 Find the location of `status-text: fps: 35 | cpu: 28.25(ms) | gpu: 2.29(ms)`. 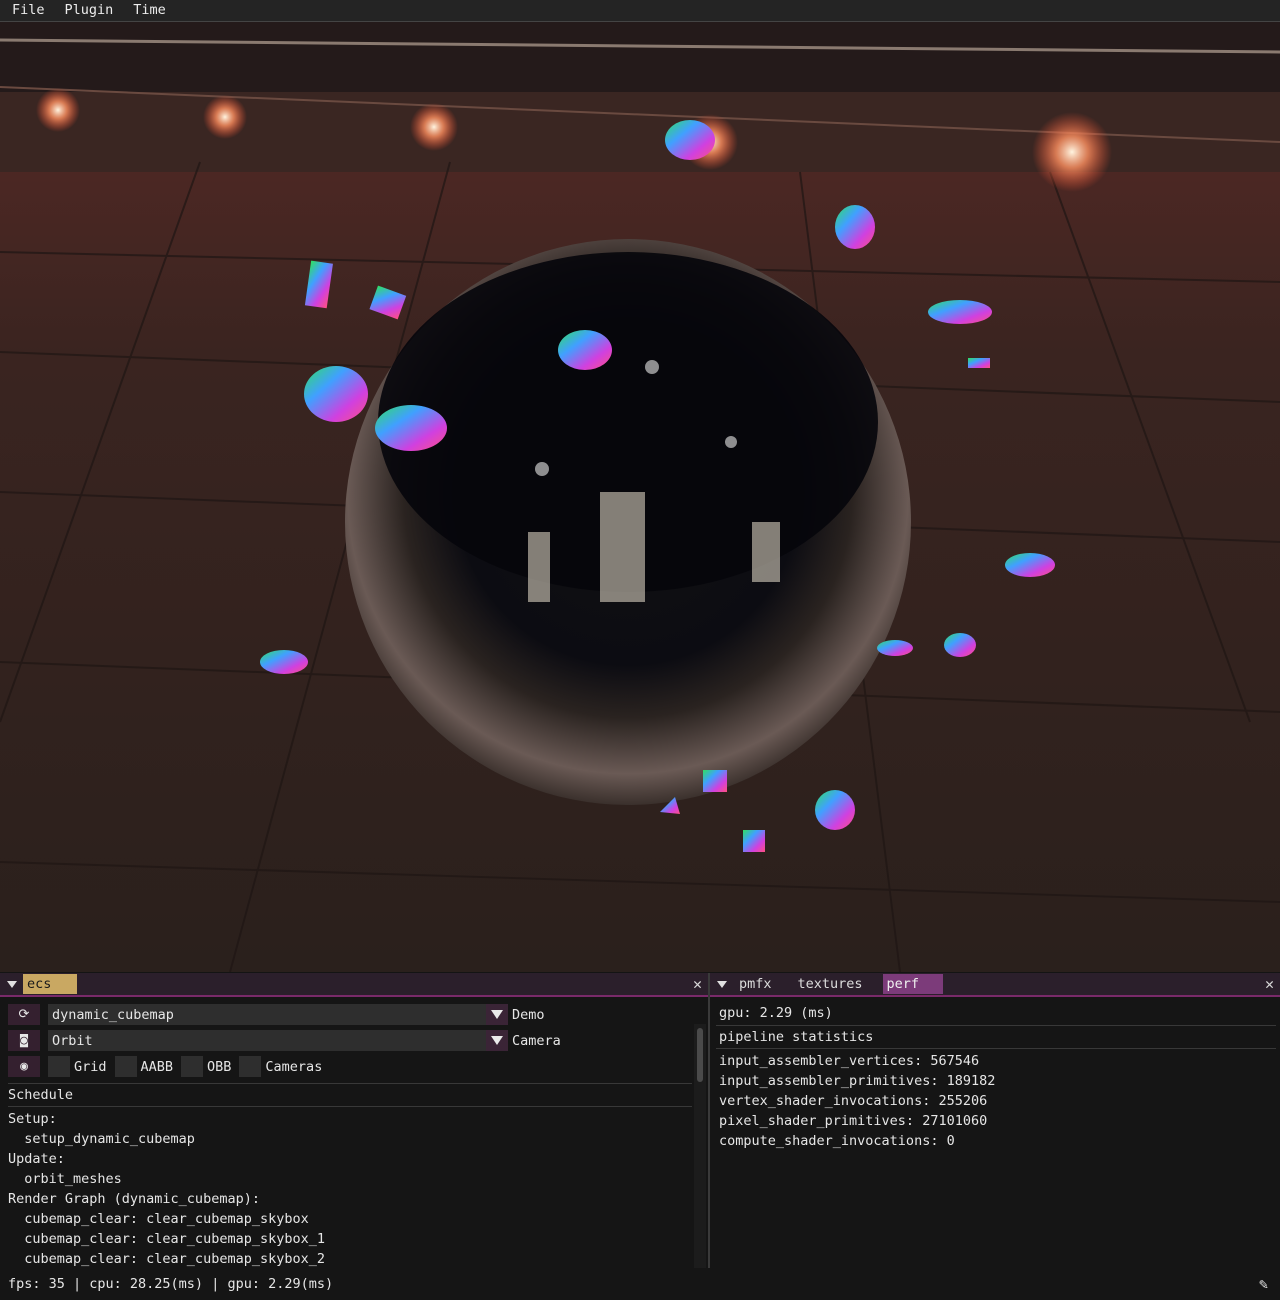

status-text: fps: 35 | cpu: 28.25(ms) | gpu: 2.29(ms) is located at coordinates (171, 1284).